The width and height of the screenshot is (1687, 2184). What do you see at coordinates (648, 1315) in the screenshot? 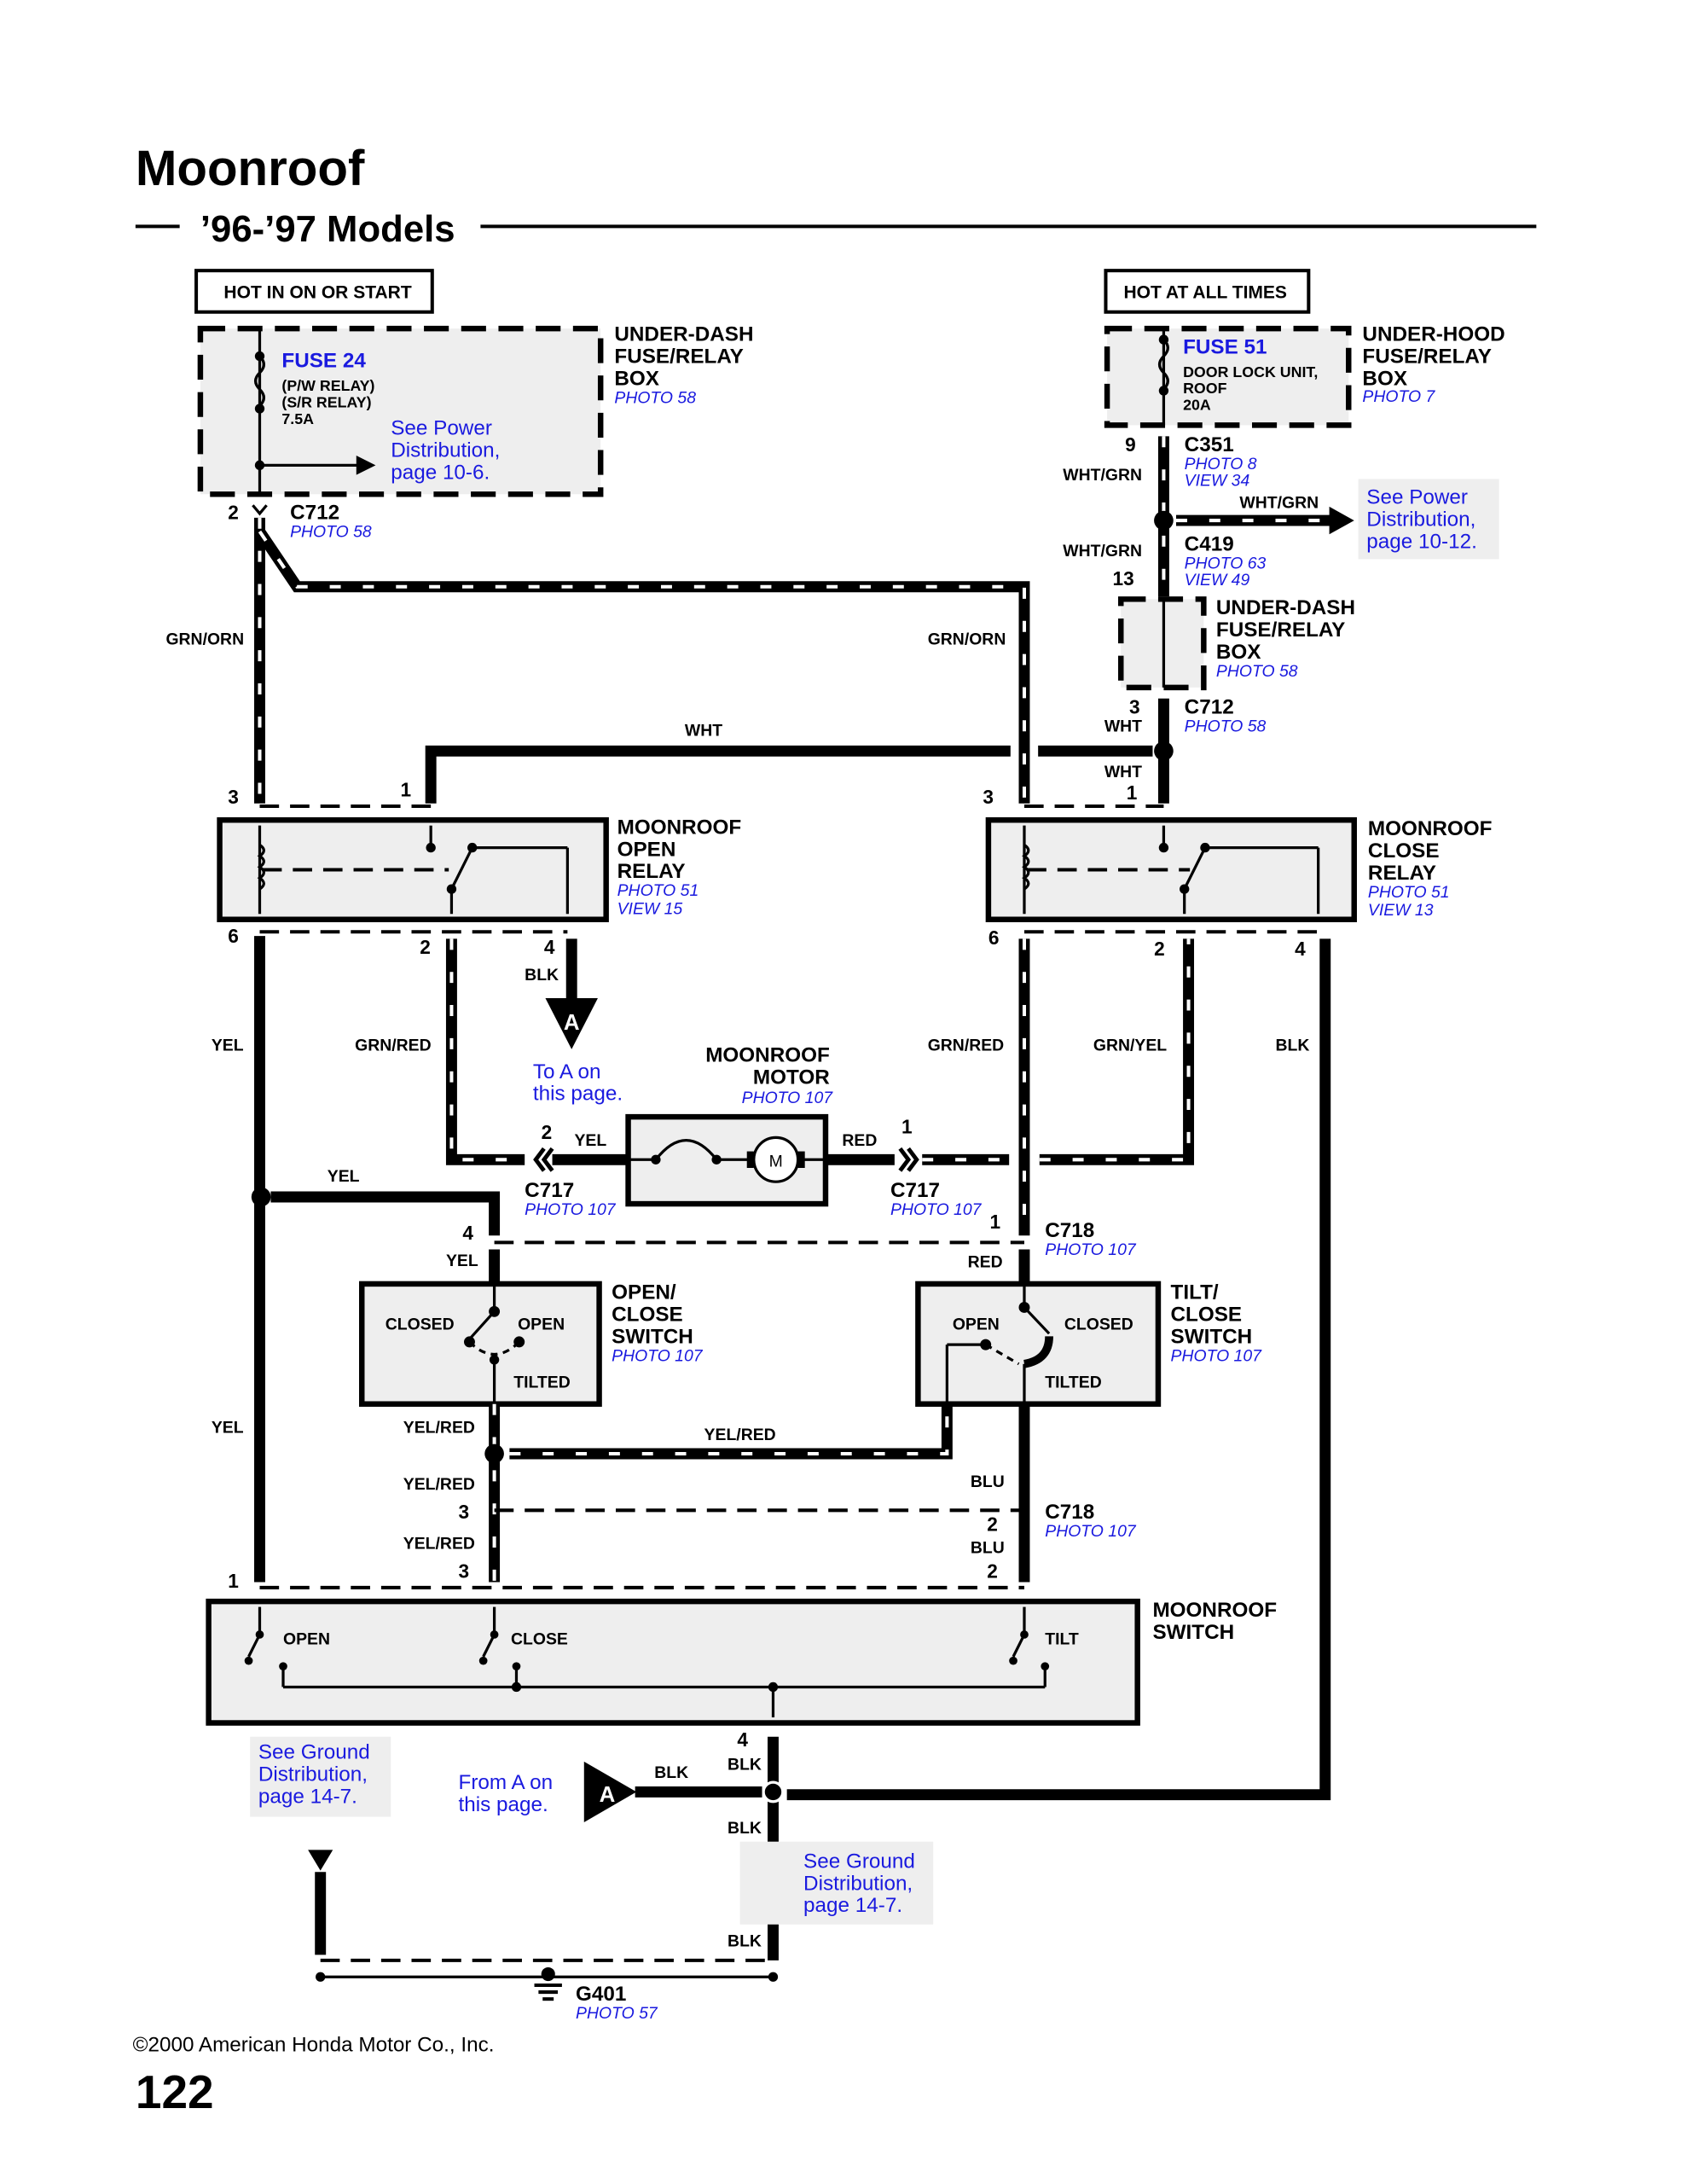
I see `open-close-switch-name: CLOSE` at bounding box center [648, 1315].